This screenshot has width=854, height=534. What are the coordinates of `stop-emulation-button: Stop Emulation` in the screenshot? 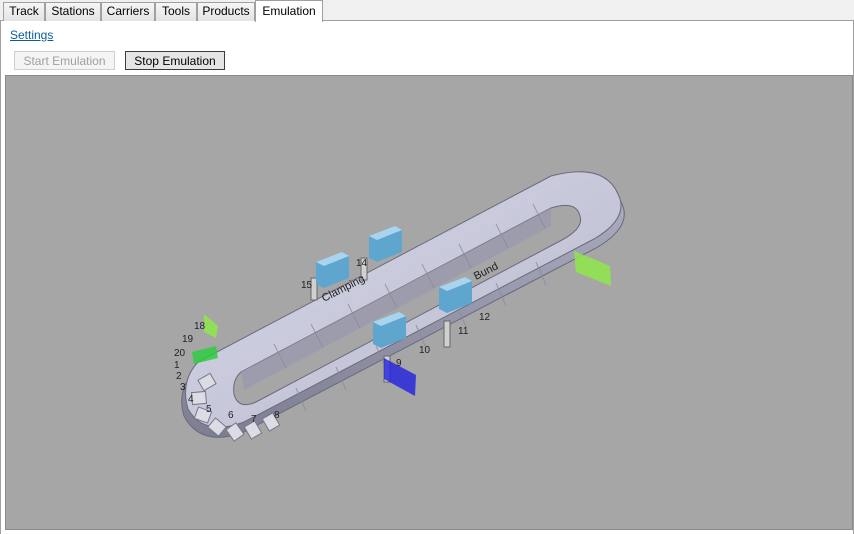 It's located at (175, 60).